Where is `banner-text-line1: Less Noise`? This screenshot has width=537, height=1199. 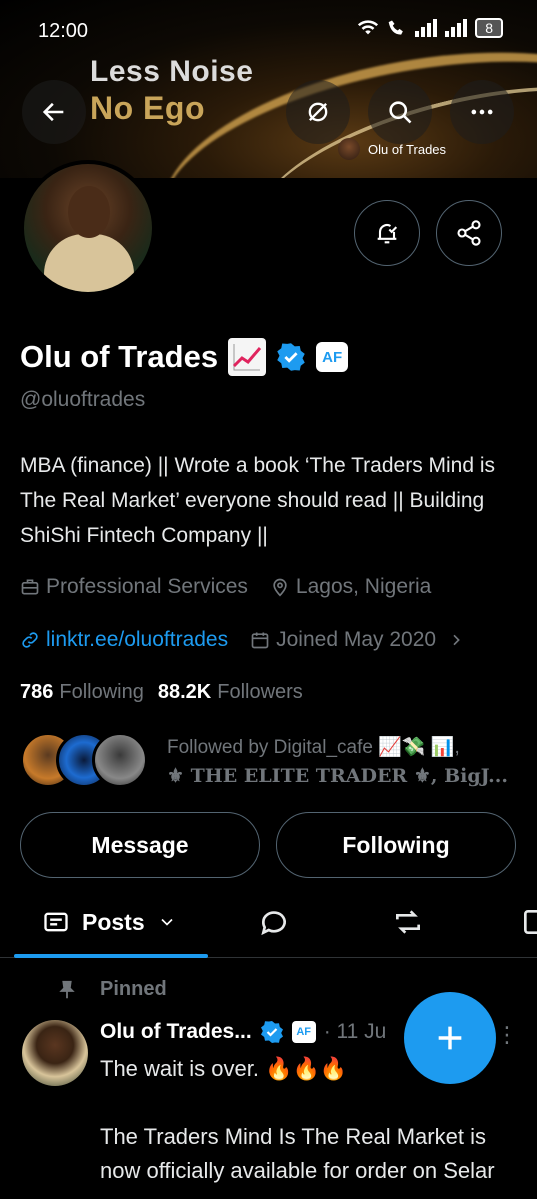 banner-text-line1: Less Noise is located at coordinates (172, 71).